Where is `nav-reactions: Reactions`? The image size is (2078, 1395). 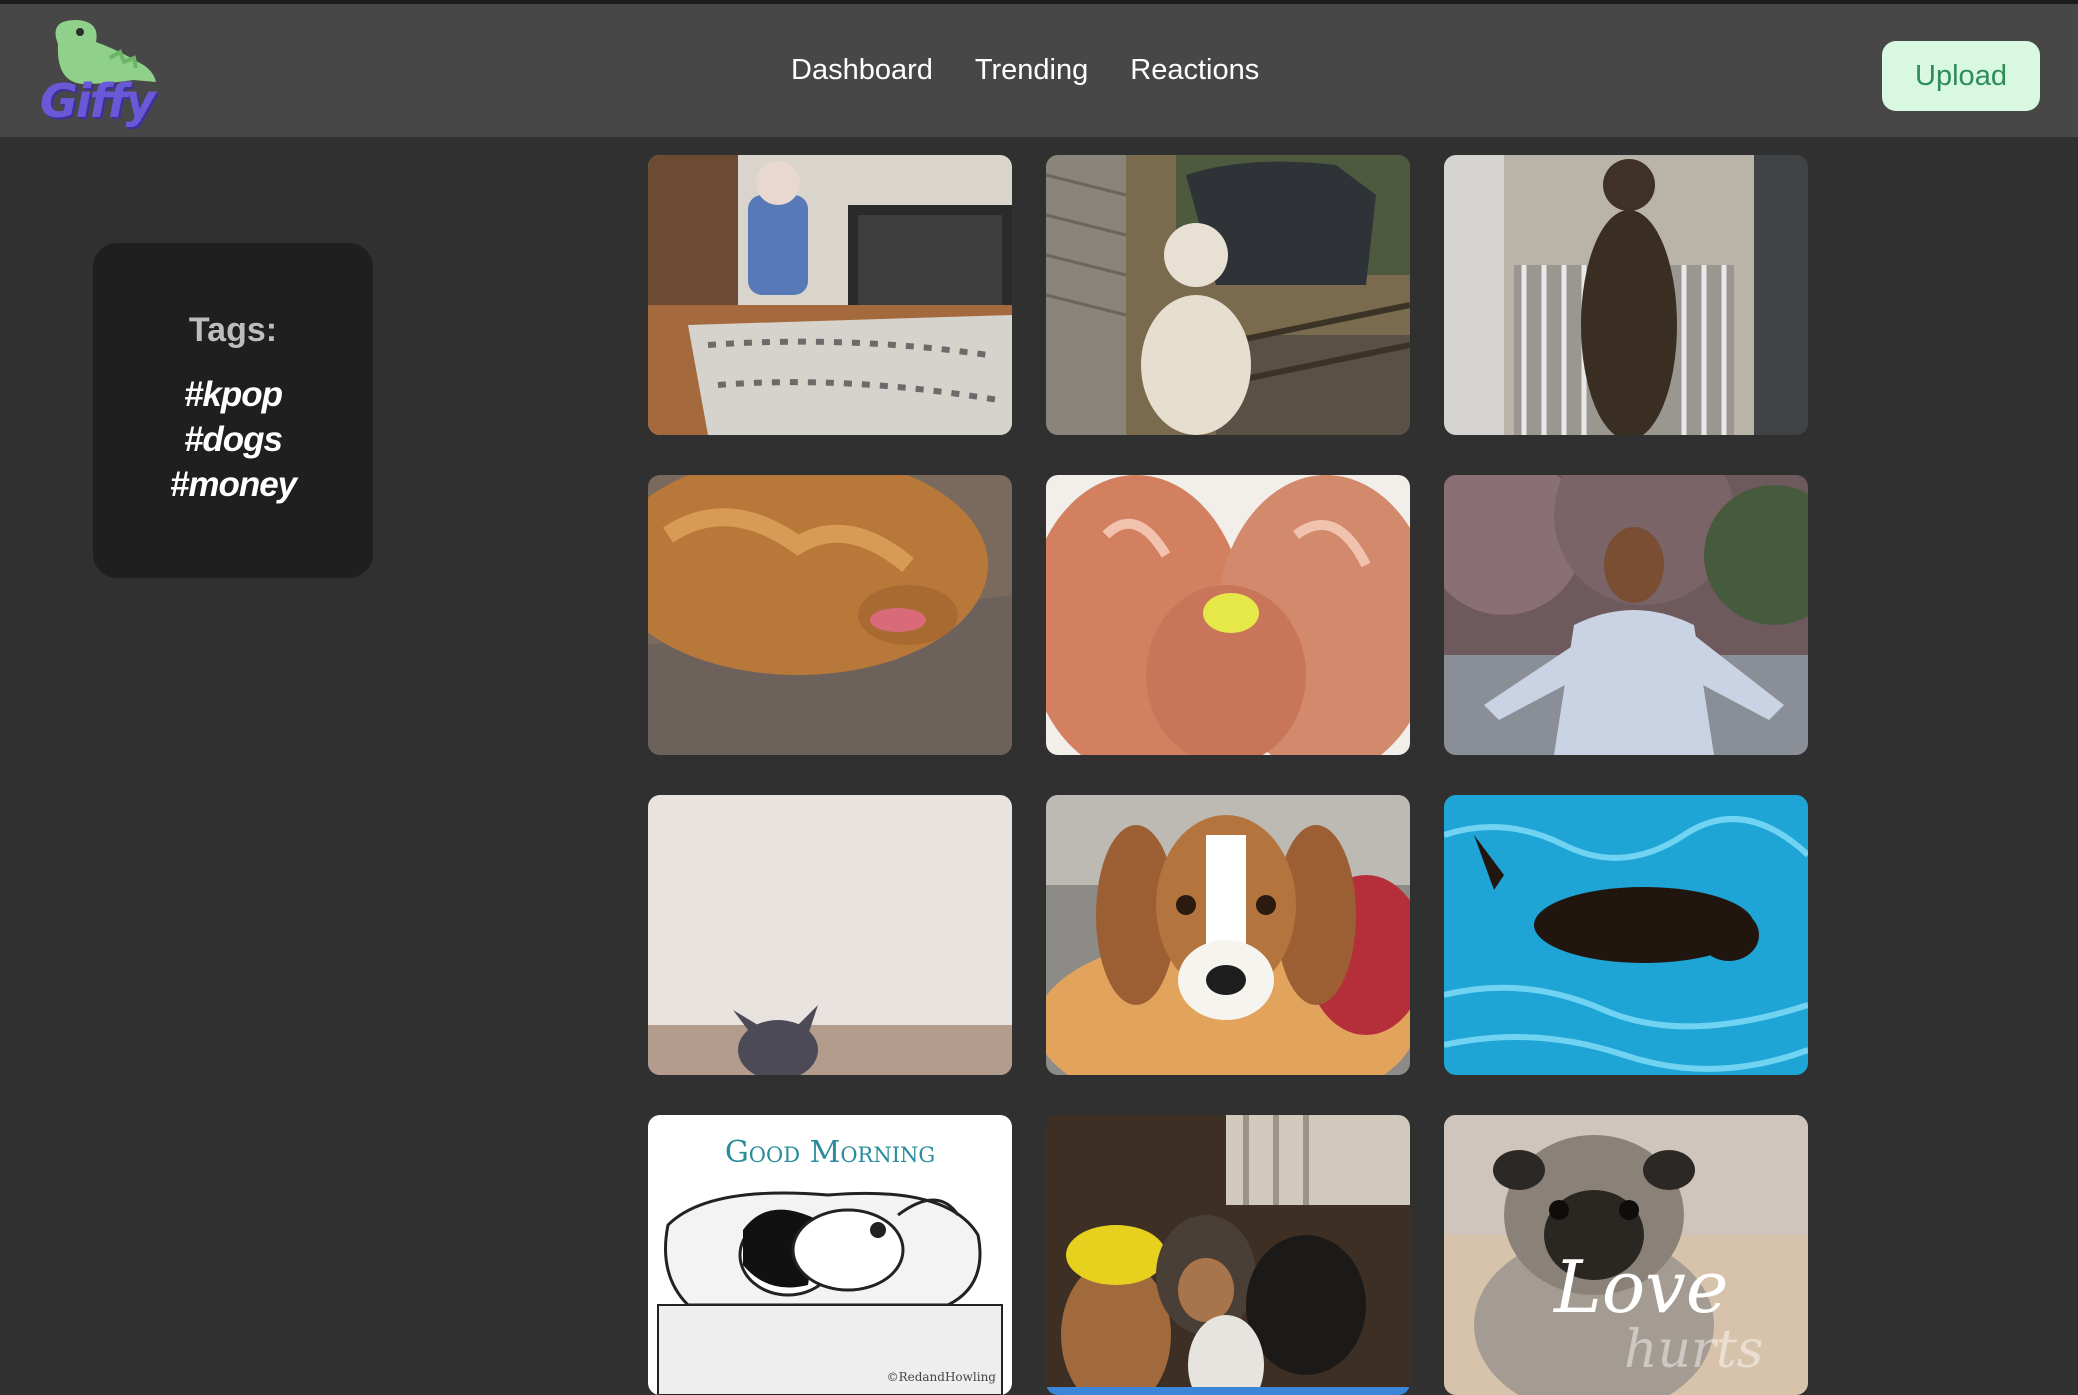
nav-reactions: Reactions is located at coordinates (1194, 70).